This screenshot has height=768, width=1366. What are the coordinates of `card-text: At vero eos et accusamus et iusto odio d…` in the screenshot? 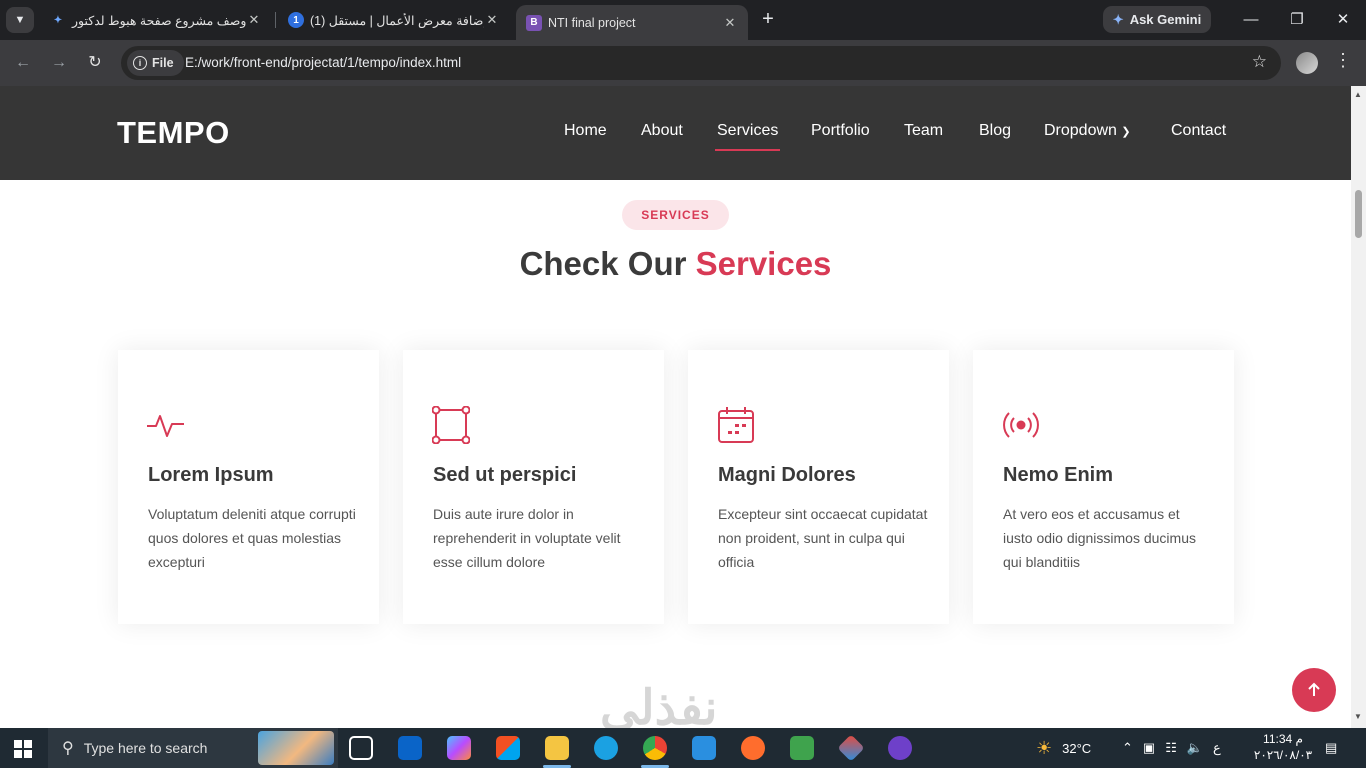 It's located at (1099, 538).